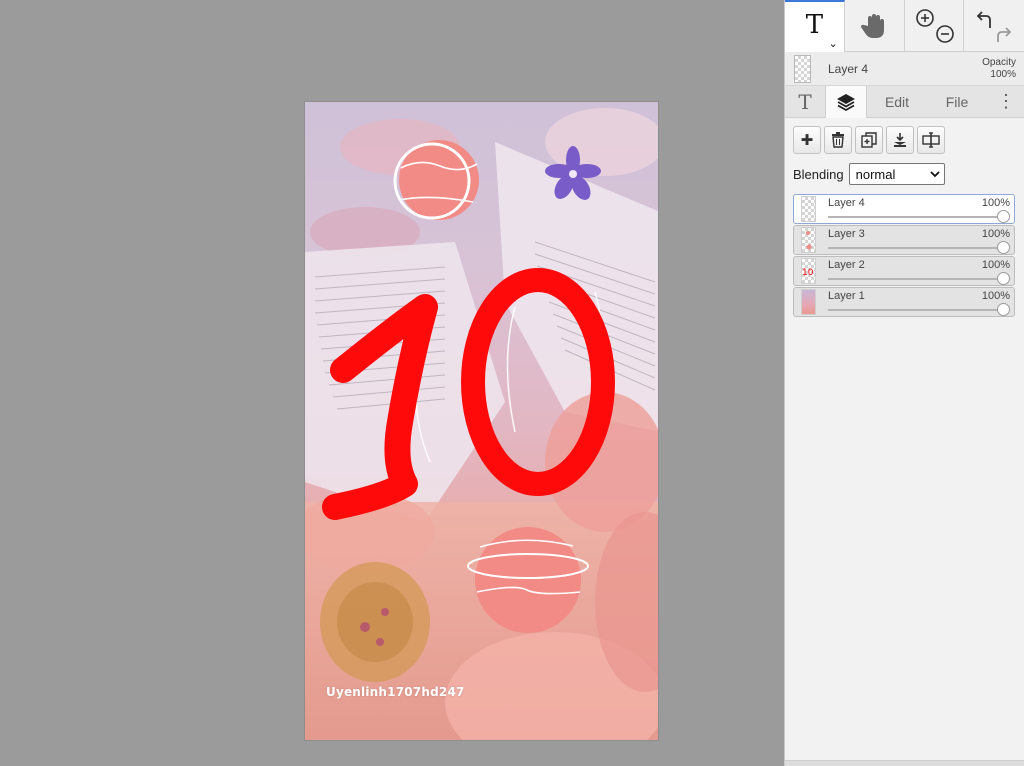 The image size is (1024, 766). I want to click on current-layer-opacity: Opacity 100%, so click(999, 69).